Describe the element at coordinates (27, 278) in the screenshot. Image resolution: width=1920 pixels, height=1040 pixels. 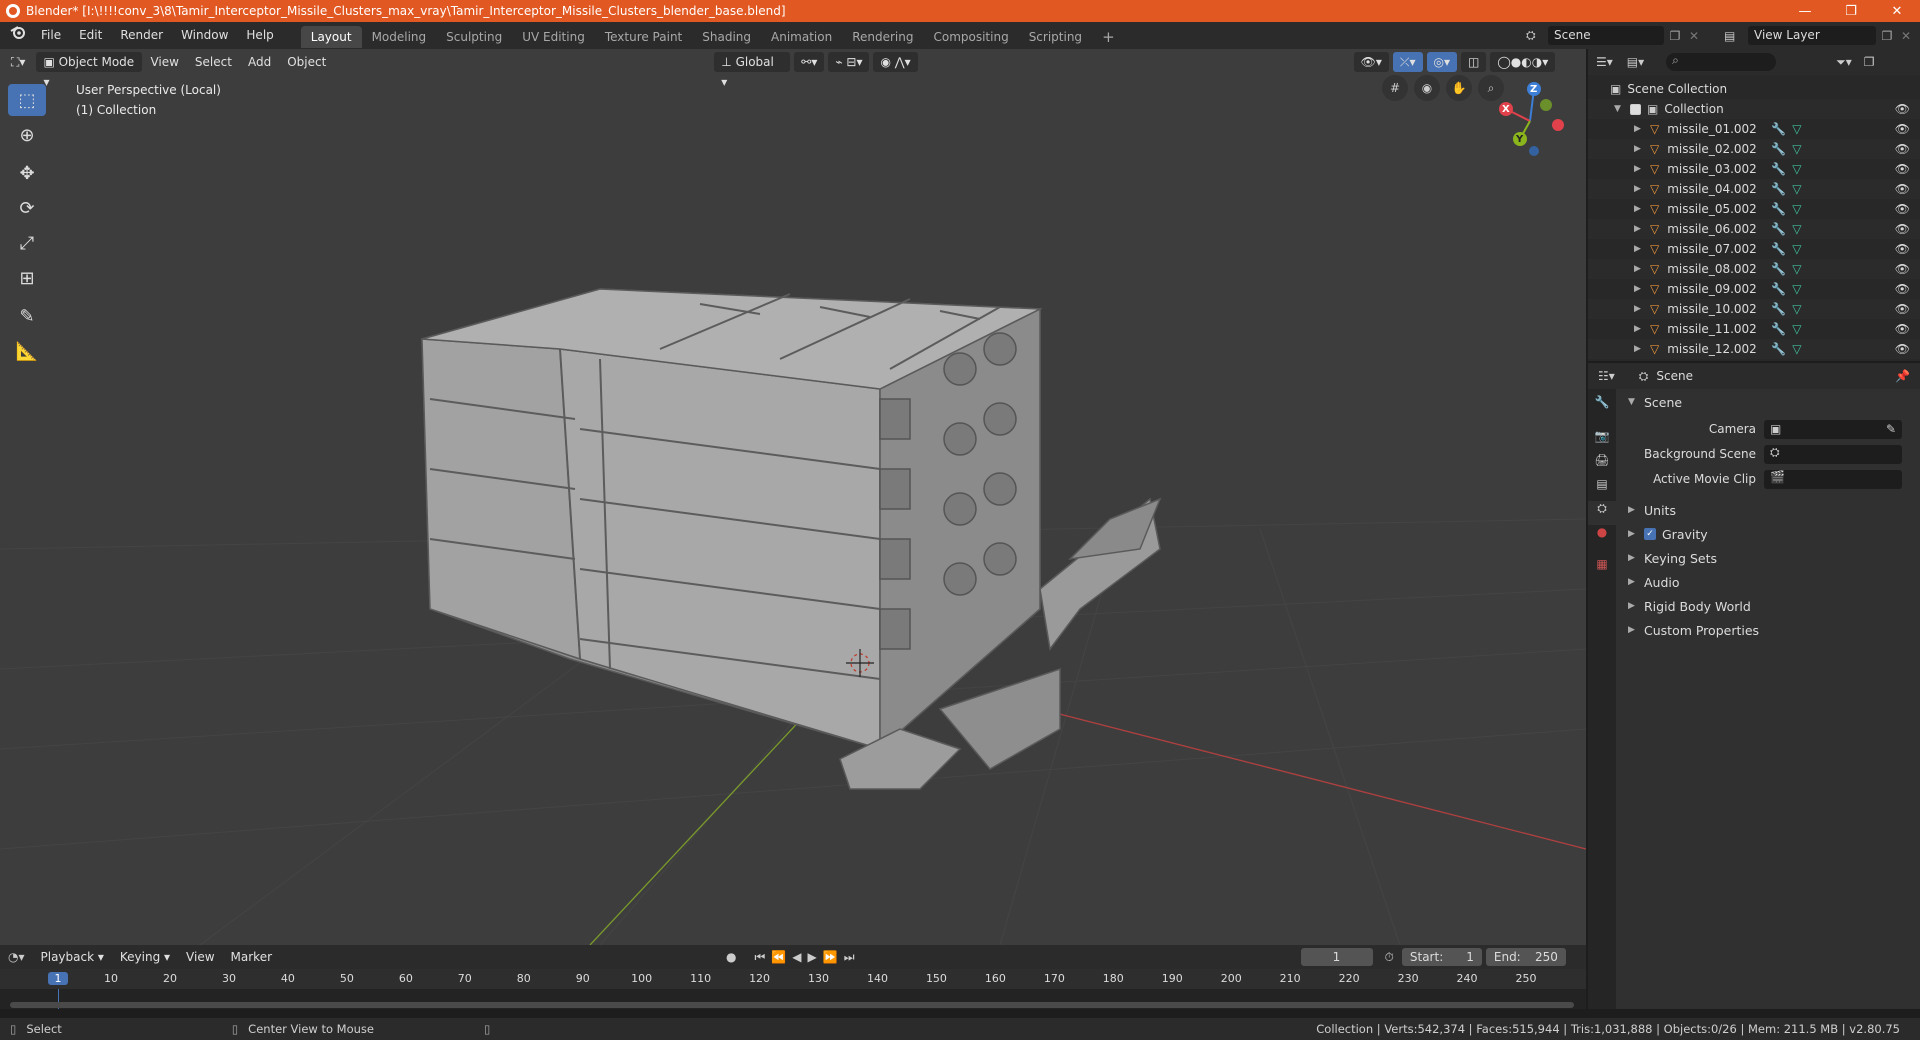
I see `transform-tool-icon: ⊞` at that location.